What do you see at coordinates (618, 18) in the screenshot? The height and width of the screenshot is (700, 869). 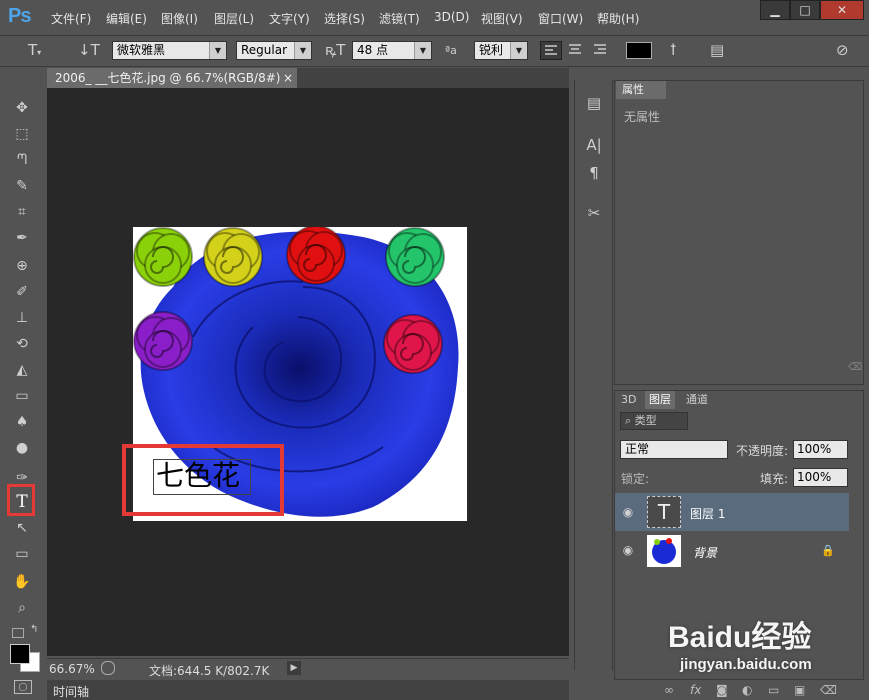 I see `menu-item: 帮助(H)` at bounding box center [618, 18].